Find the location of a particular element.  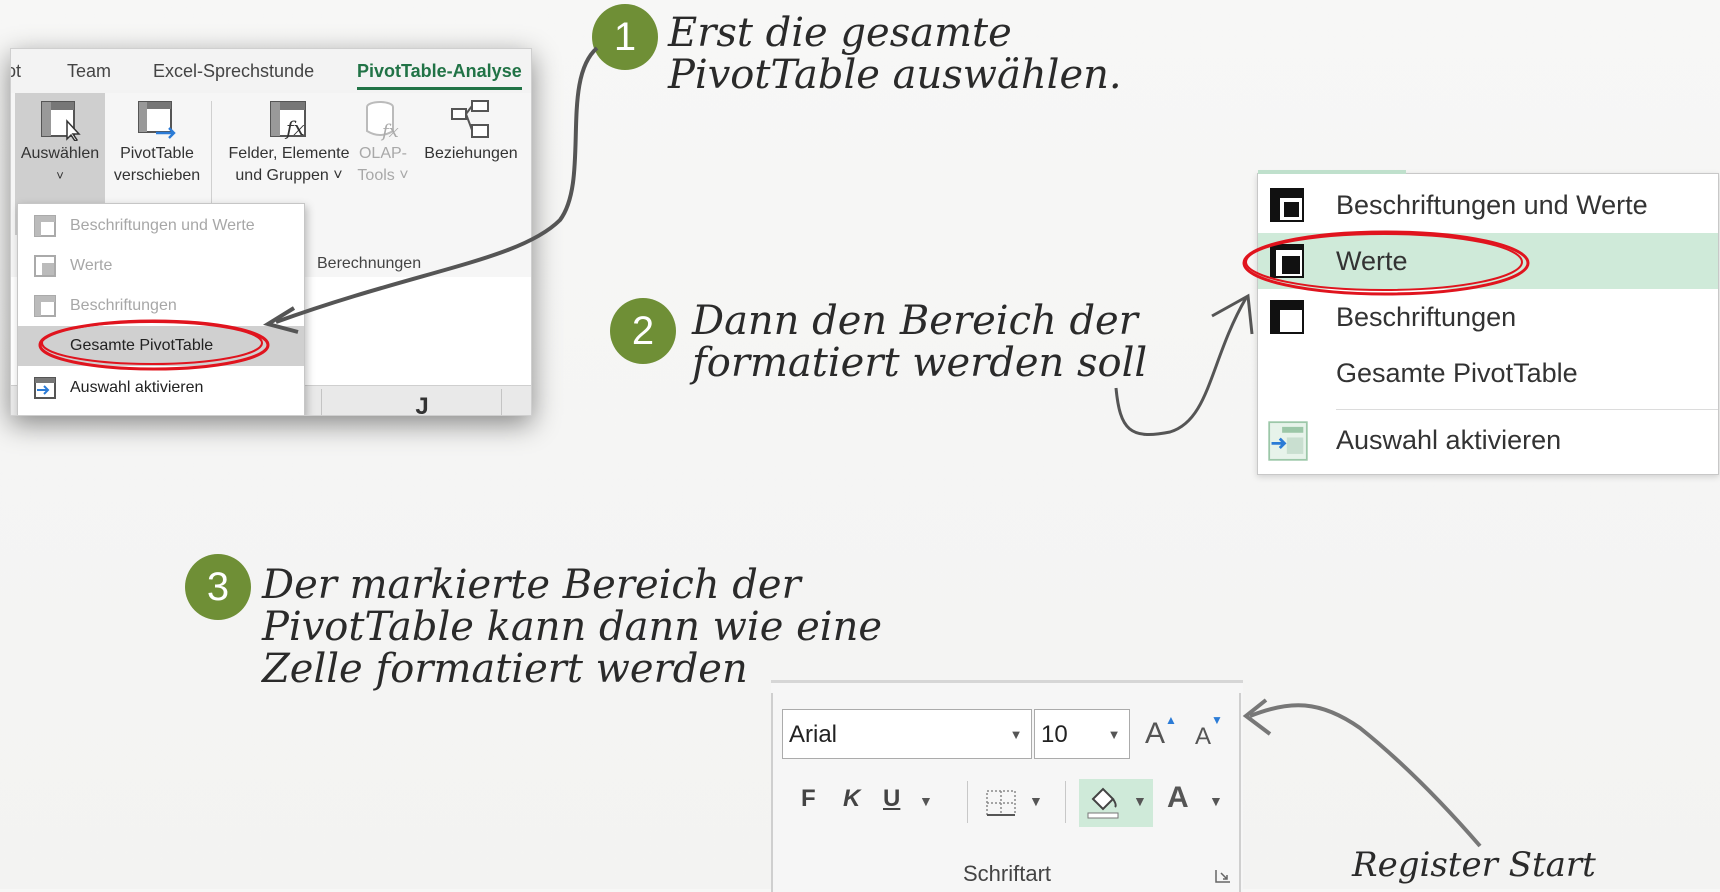

fill-color-button: ▼ is located at coordinates (1116, 803).